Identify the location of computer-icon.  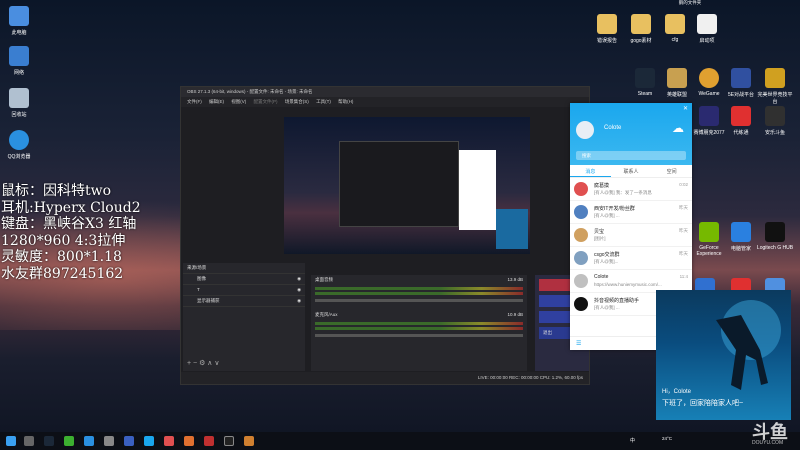
(19, 16).